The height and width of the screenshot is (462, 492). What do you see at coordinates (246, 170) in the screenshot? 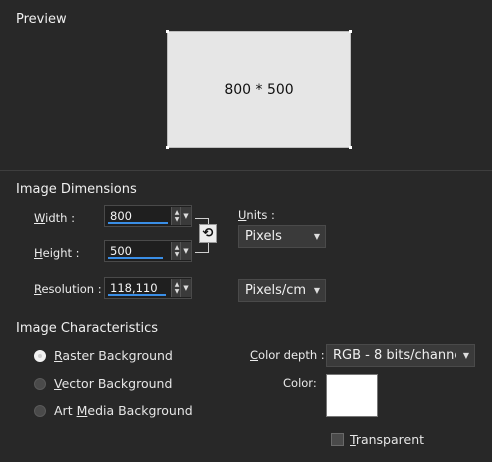
I see `section-divider` at bounding box center [246, 170].